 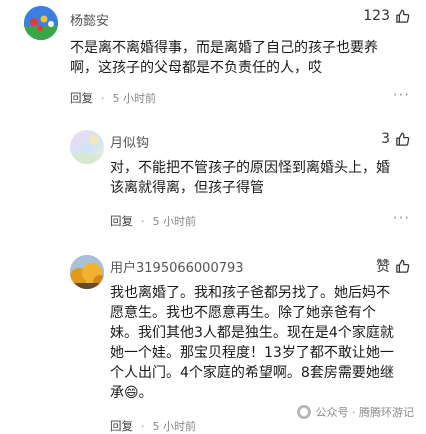 What do you see at coordinates (131, 393) in the screenshot?
I see `comment-text-line: 承😄。` at bounding box center [131, 393].